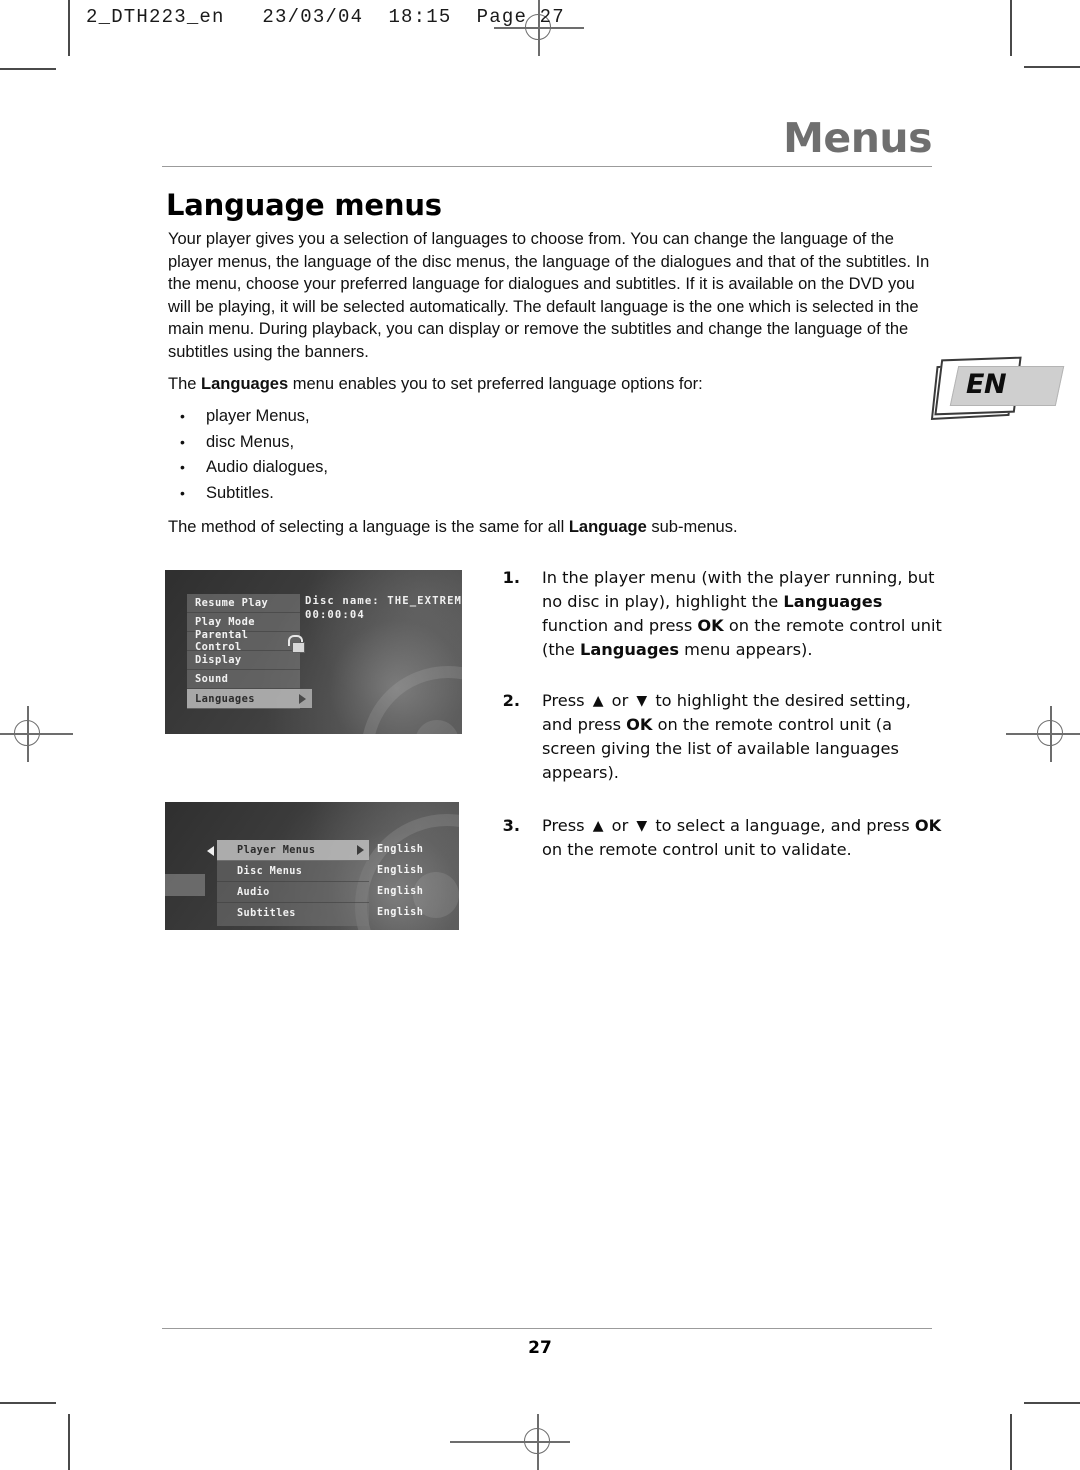  What do you see at coordinates (270, 871) in the screenshot?
I see `language-row-label: Disc Menus` at bounding box center [270, 871].